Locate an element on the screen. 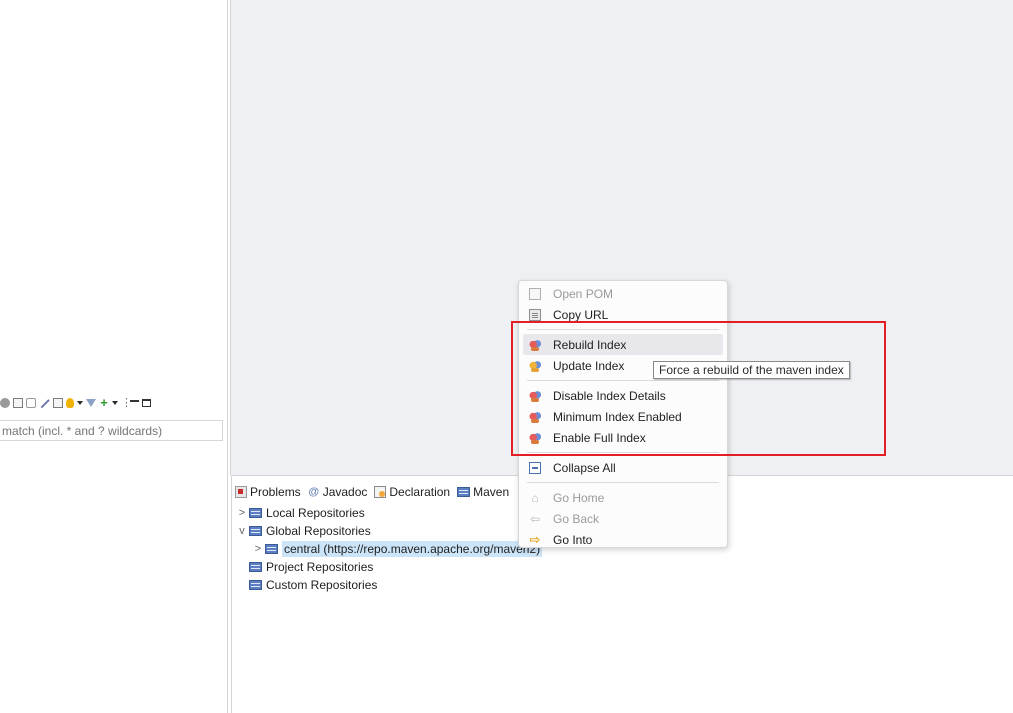  tab-label: Maven is located at coordinates (491, 492).